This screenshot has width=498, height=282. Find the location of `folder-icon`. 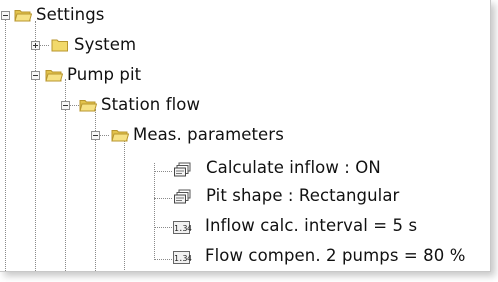

folder-icon is located at coordinates (59, 45).